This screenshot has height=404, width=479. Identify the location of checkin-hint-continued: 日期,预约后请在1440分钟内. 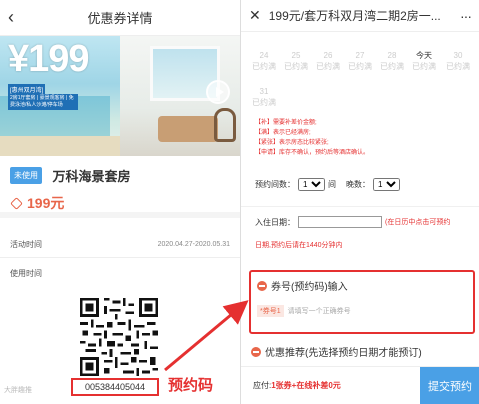
(299, 245).